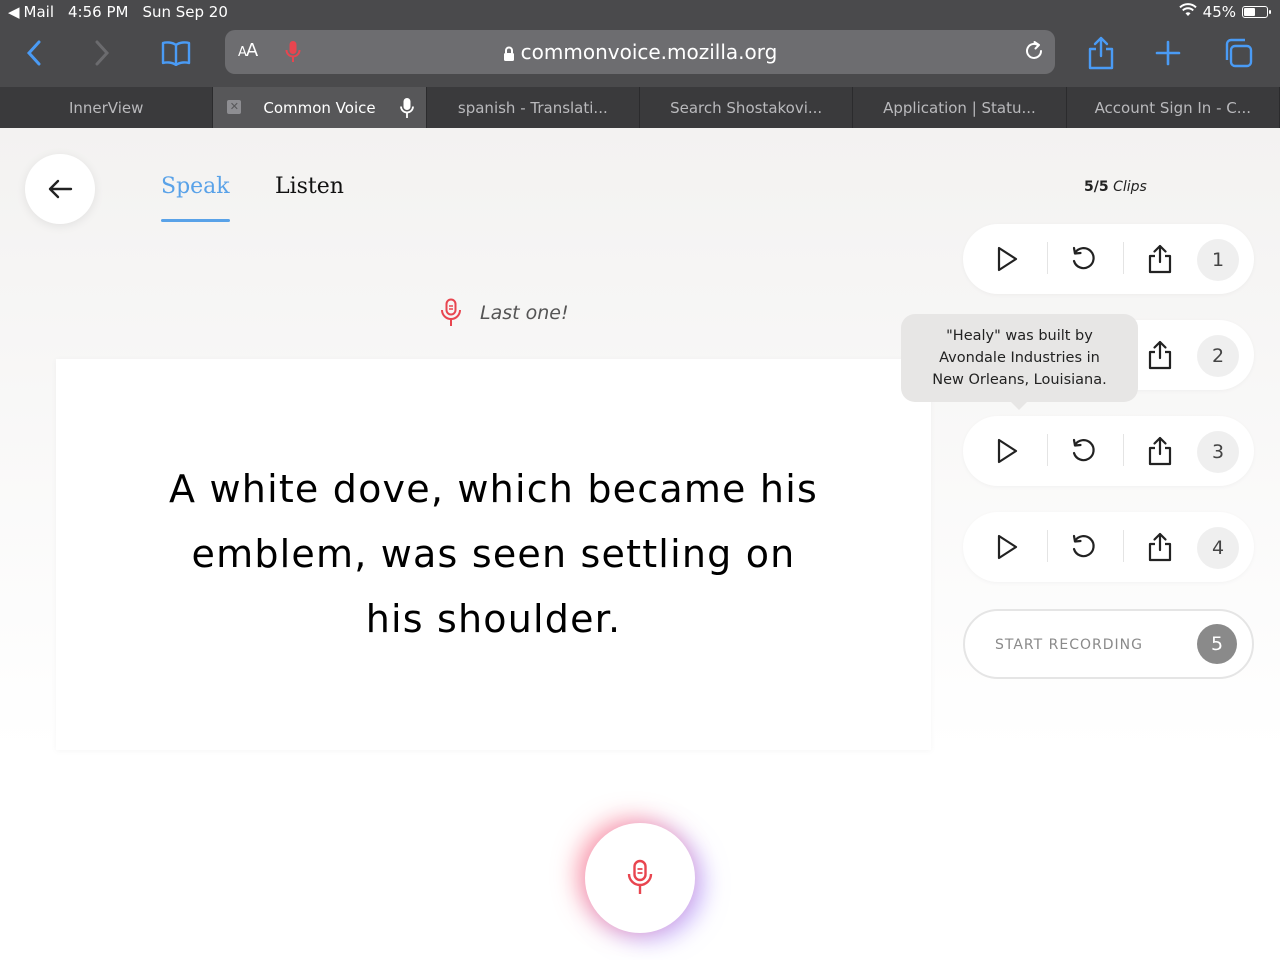 This screenshot has height=960, width=1280. I want to click on reload-button, so click(1034, 53).